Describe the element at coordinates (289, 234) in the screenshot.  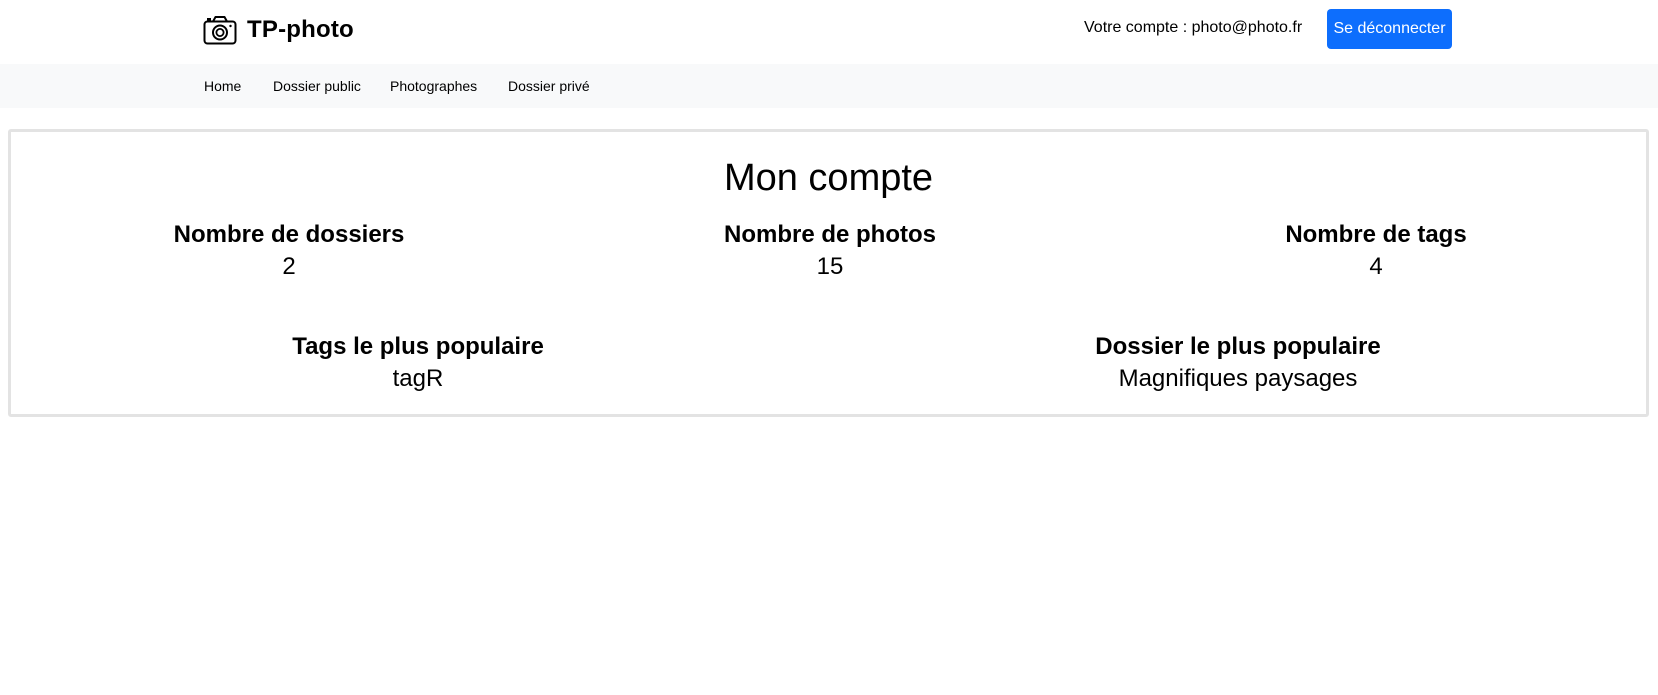
I see `stat-label: Nombre de dossiers` at that location.